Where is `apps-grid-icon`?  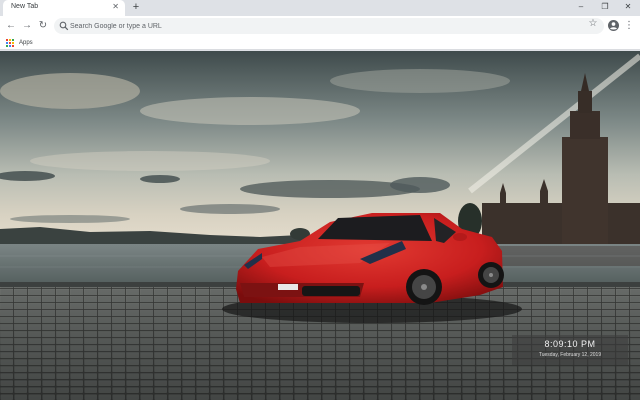
apps-grid-icon is located at coordinates (10, 43).